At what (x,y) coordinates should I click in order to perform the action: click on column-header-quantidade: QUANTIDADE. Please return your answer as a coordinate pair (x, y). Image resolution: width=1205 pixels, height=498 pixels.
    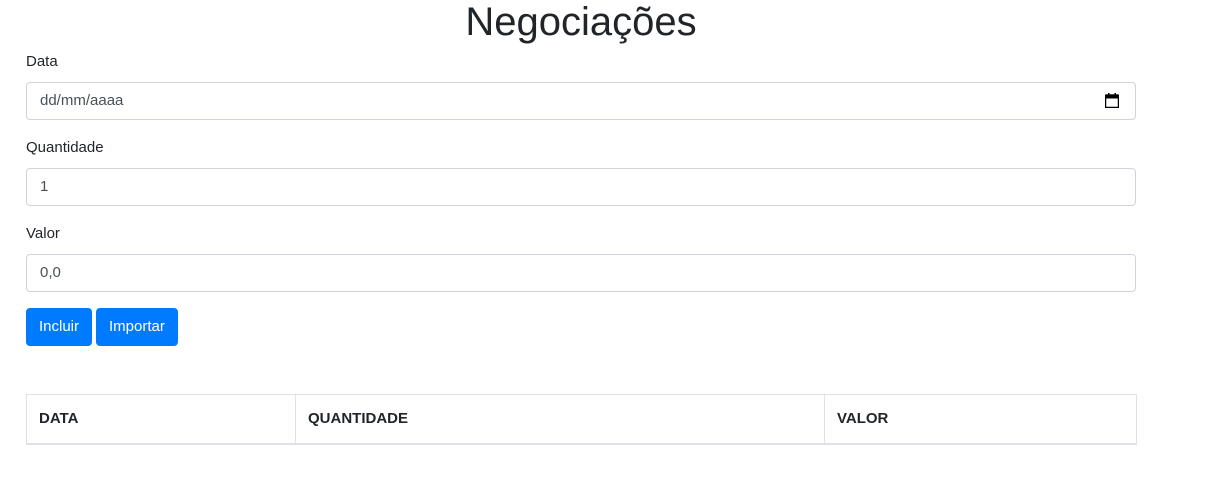
    Looking at the image, I should click on (560, 419).